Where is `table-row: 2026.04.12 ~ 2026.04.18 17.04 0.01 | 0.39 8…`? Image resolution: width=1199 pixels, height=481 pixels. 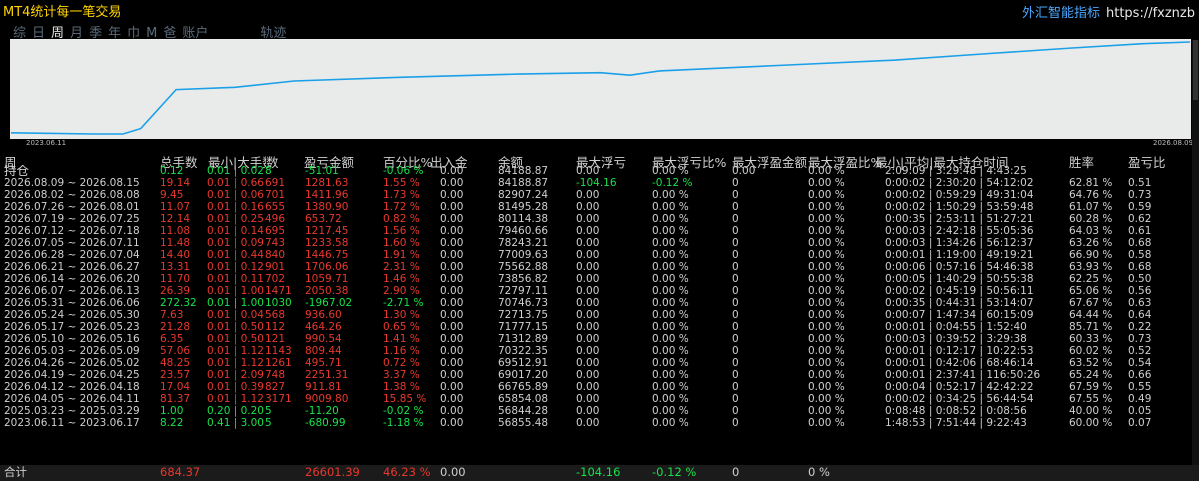
table-row: 2026.04.12 ~ 2026.04.18 17.04 0.01 | 0.39 8… is located at coordinates (599, 387).